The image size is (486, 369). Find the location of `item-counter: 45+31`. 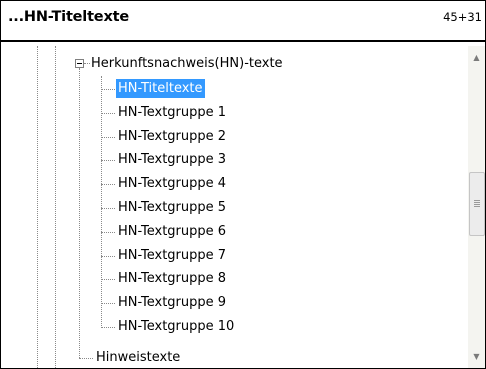

item-counter: 45+31 is located at coordinates (462, 17).